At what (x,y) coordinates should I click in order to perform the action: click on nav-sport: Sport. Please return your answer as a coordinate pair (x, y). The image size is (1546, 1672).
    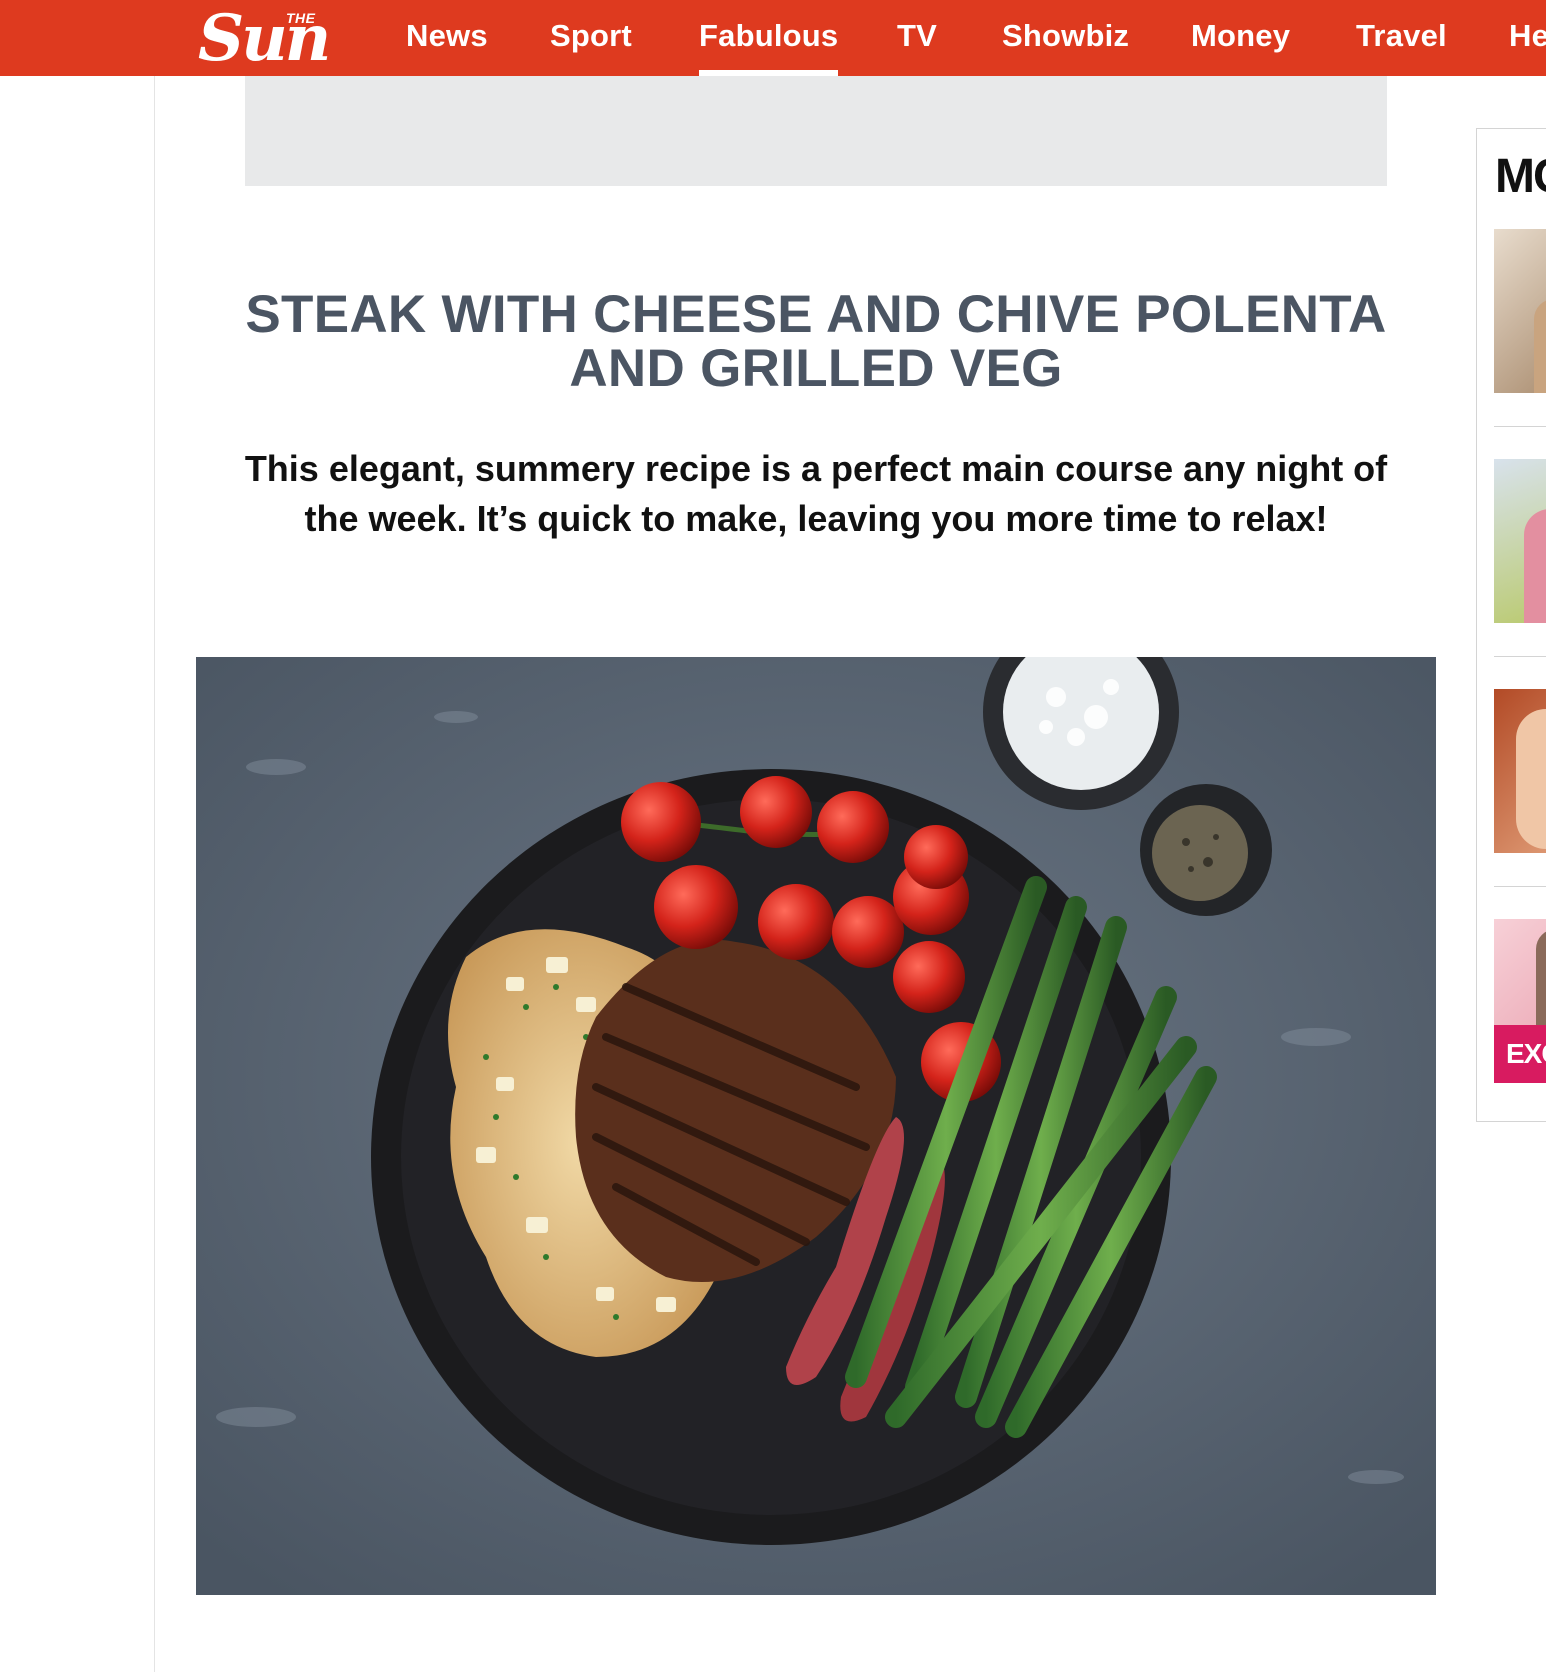
    Looking at the image, I should click on (591, 38).